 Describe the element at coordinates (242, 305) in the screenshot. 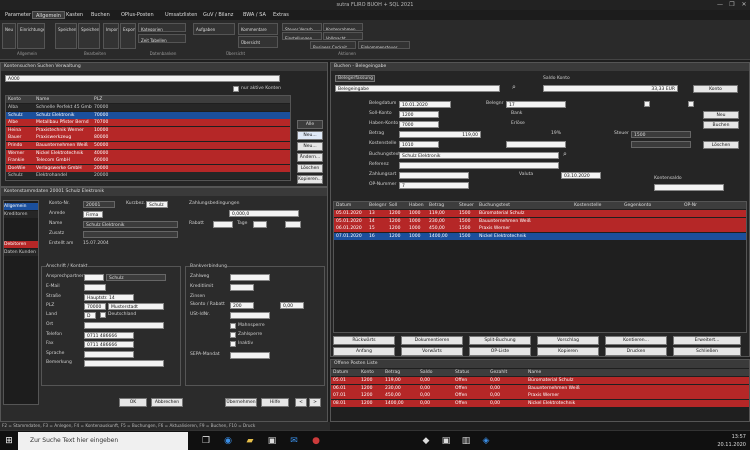

I see `skonto-field: 200` at that location.